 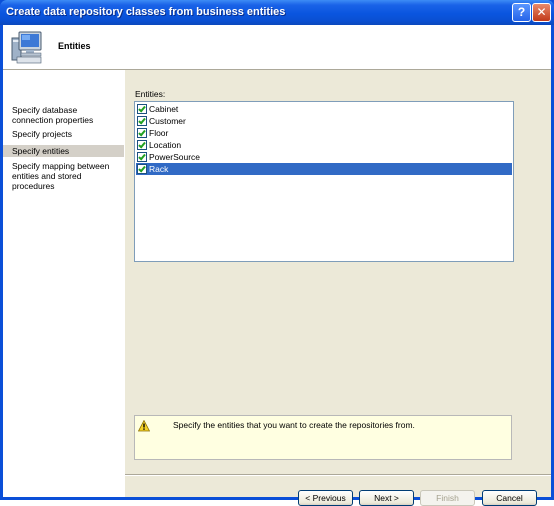 I want to click on entity-item: Customer, so click(x=324, y=121).